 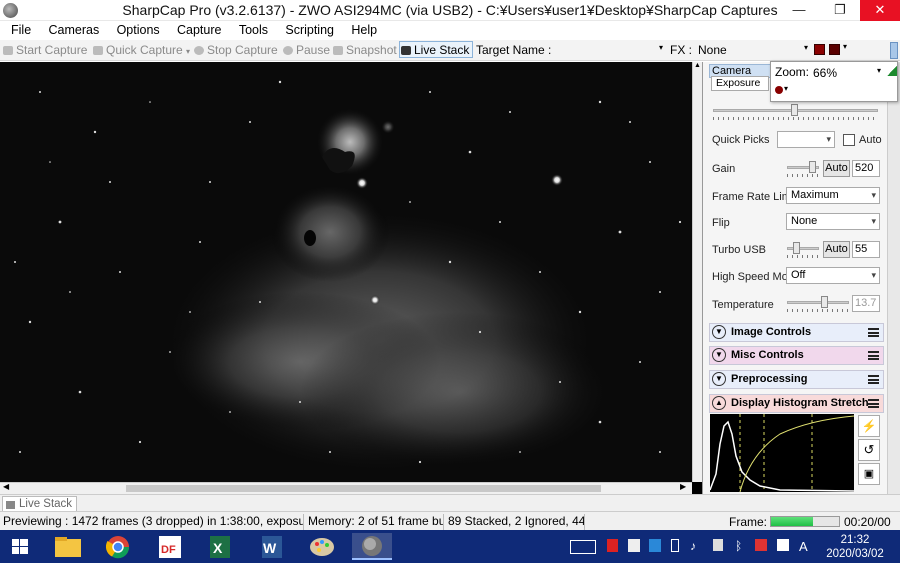 I want to click on frame-progress-bar, so click(x=805, y=521).